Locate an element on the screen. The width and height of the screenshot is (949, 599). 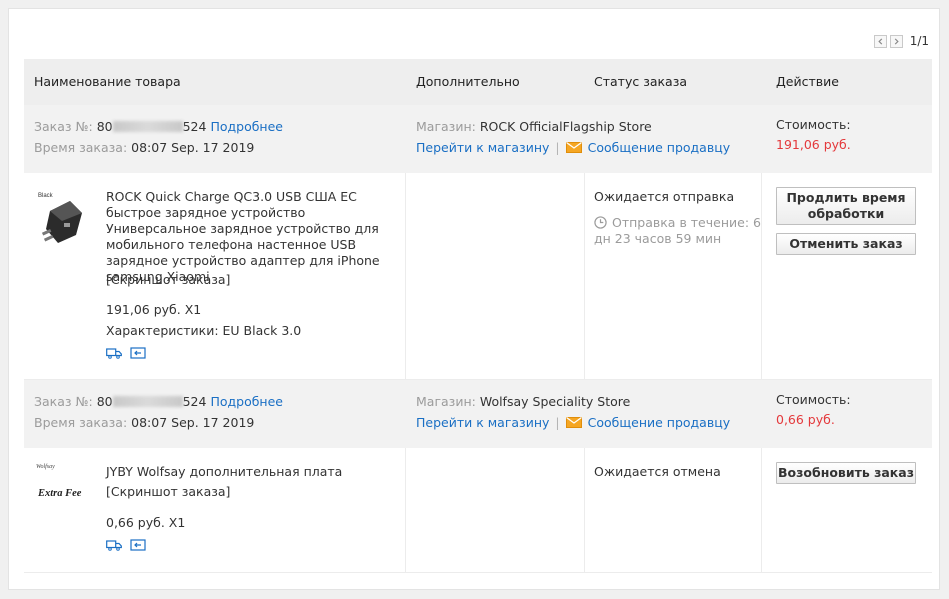
product-thumbnail: Black is located at coordinates (64, 219).